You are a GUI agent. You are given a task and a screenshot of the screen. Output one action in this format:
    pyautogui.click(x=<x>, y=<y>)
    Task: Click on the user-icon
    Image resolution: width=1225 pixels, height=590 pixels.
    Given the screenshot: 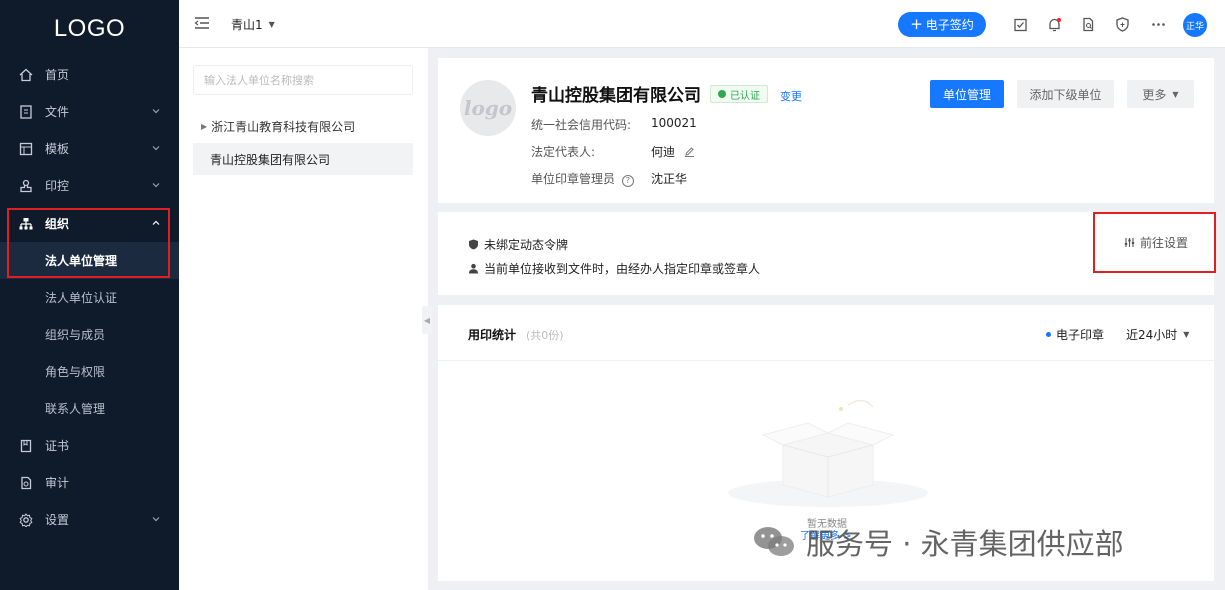 What is the action you would take?
    pyautogui.click(x=473, y=268)
    